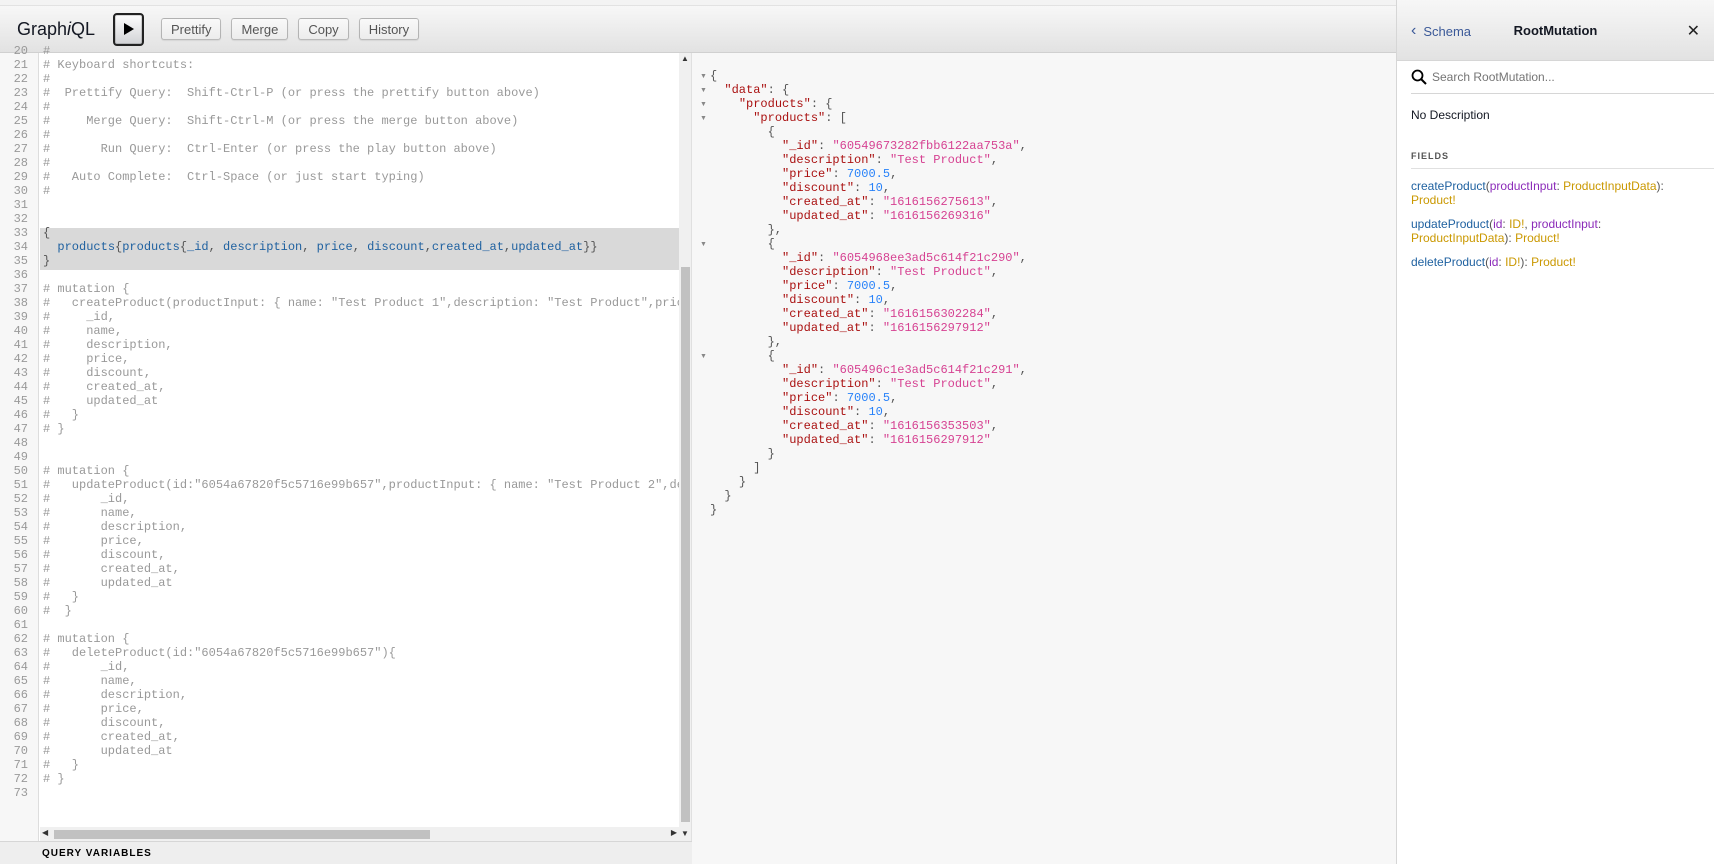 The image size is (1714, 864). Describe the element at coordinates (340, 737) in the screenshot. I see `editor-line: 69 # created_at,` at that location.